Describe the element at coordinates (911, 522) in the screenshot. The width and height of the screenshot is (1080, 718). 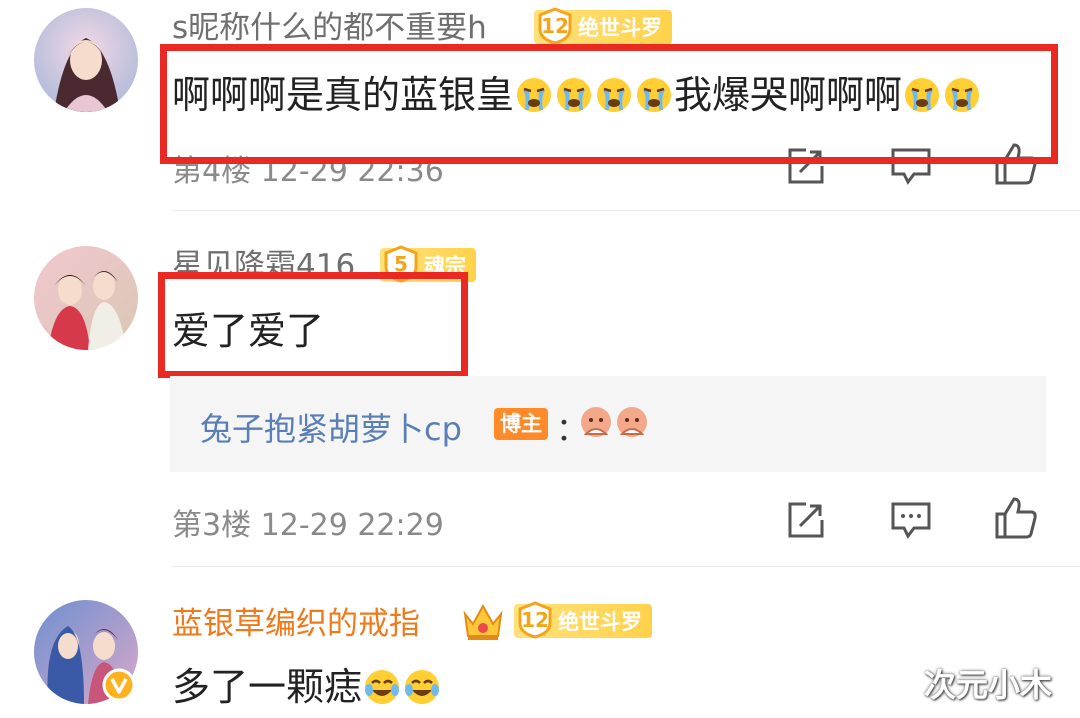
I see `comment-icon` at that location.